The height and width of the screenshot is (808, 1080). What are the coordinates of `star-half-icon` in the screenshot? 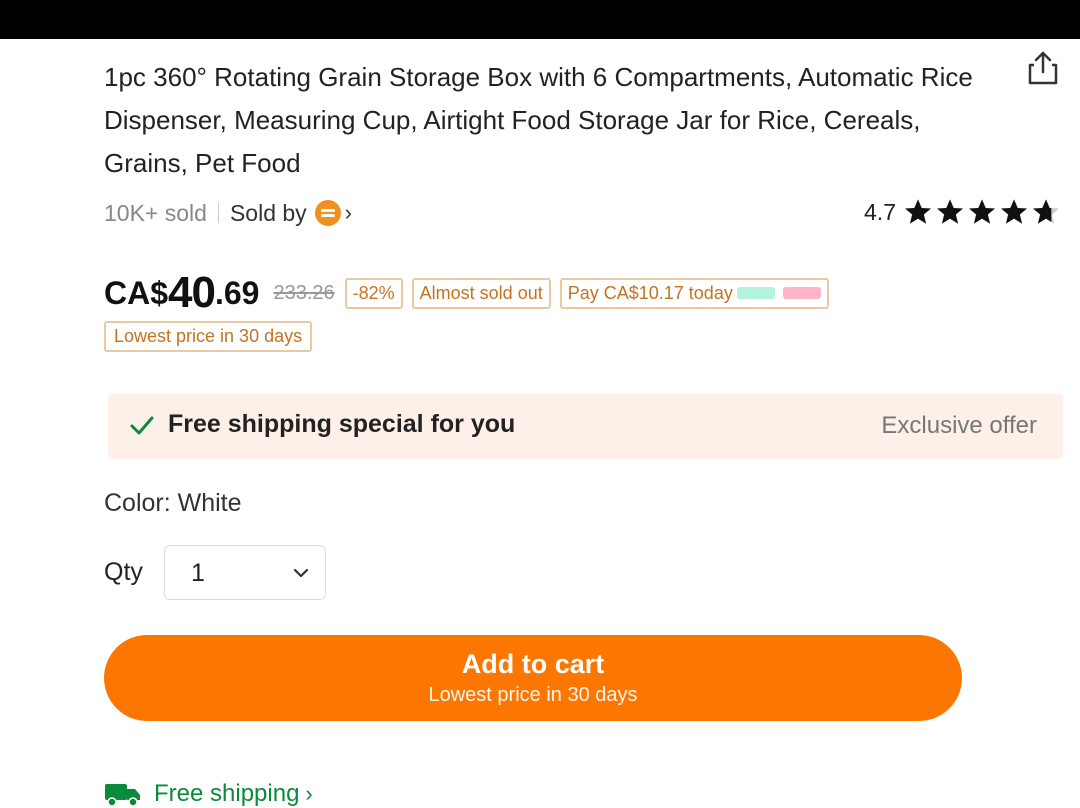 It's located at (1046, 211).